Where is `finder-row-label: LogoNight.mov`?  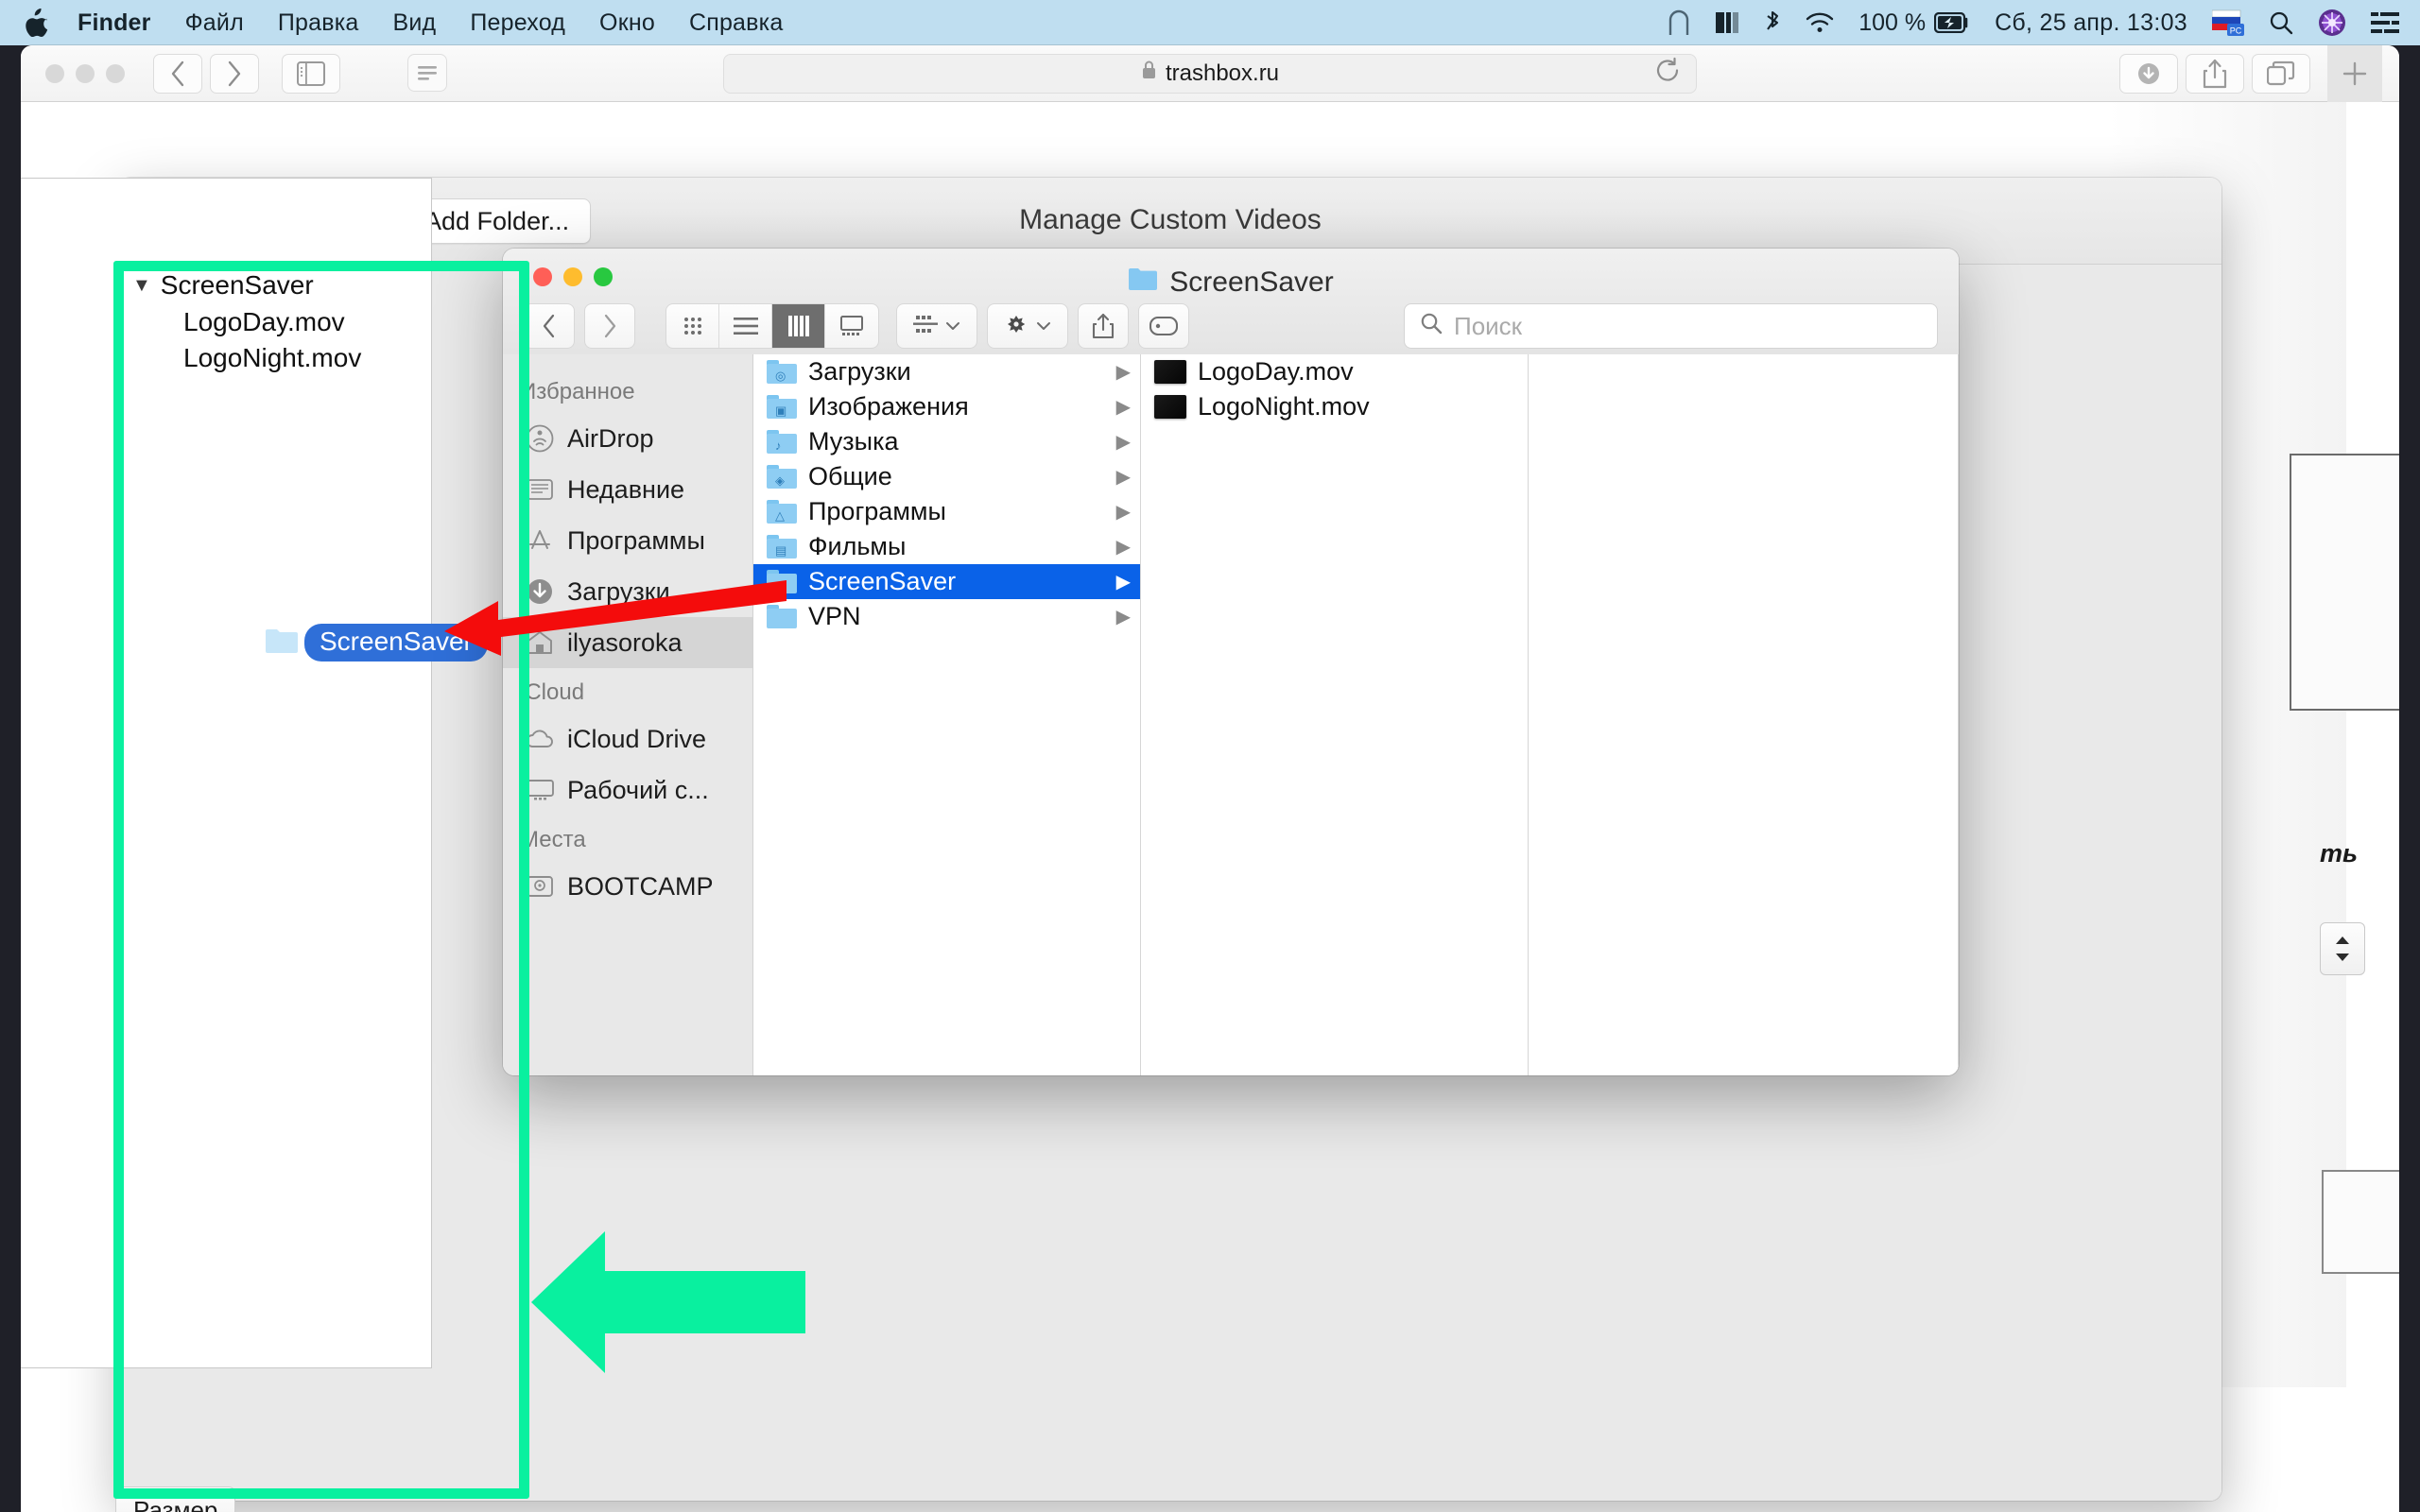 finder-row-label: LogoNight.mov is located at coordinates (1284, 406).